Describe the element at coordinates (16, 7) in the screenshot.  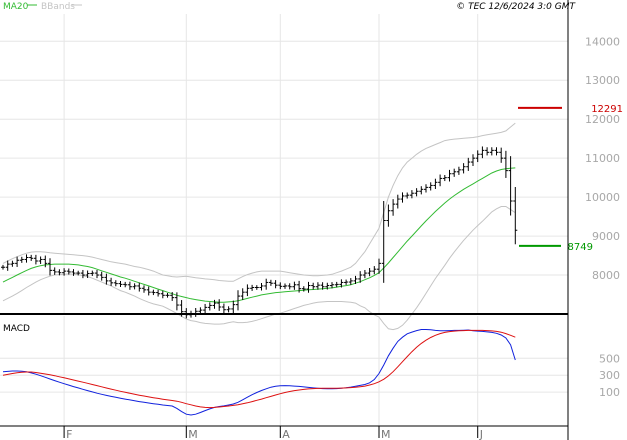
I see `legend-ma20: MA20` at that location.